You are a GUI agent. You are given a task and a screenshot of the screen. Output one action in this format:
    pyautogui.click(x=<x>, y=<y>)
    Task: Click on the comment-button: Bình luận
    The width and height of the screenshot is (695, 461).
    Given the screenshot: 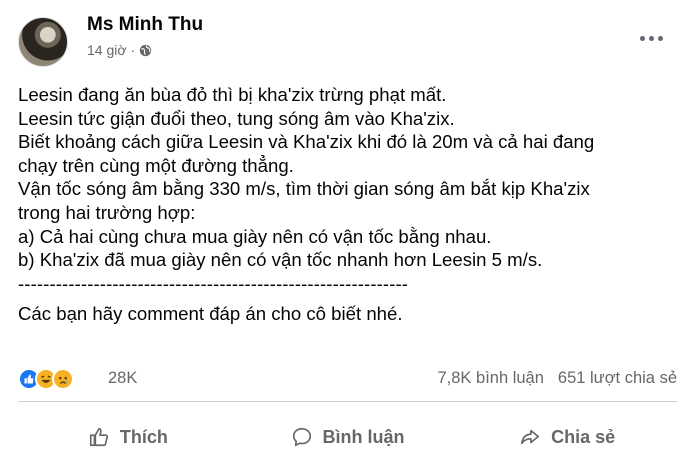 What is the action you would take?
    pyautogui.click(x=348, y=437)
    